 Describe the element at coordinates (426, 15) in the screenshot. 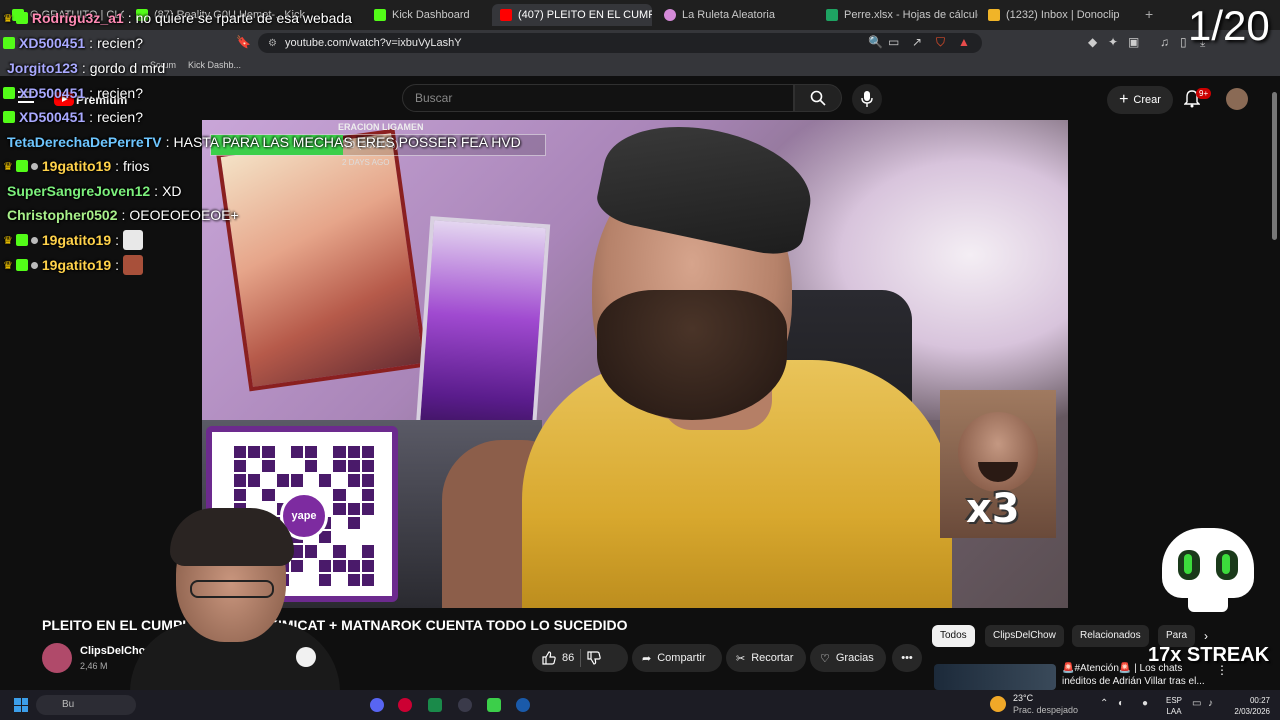

I see `tab-kick-dashboard: Kick Dashboard` at that location.